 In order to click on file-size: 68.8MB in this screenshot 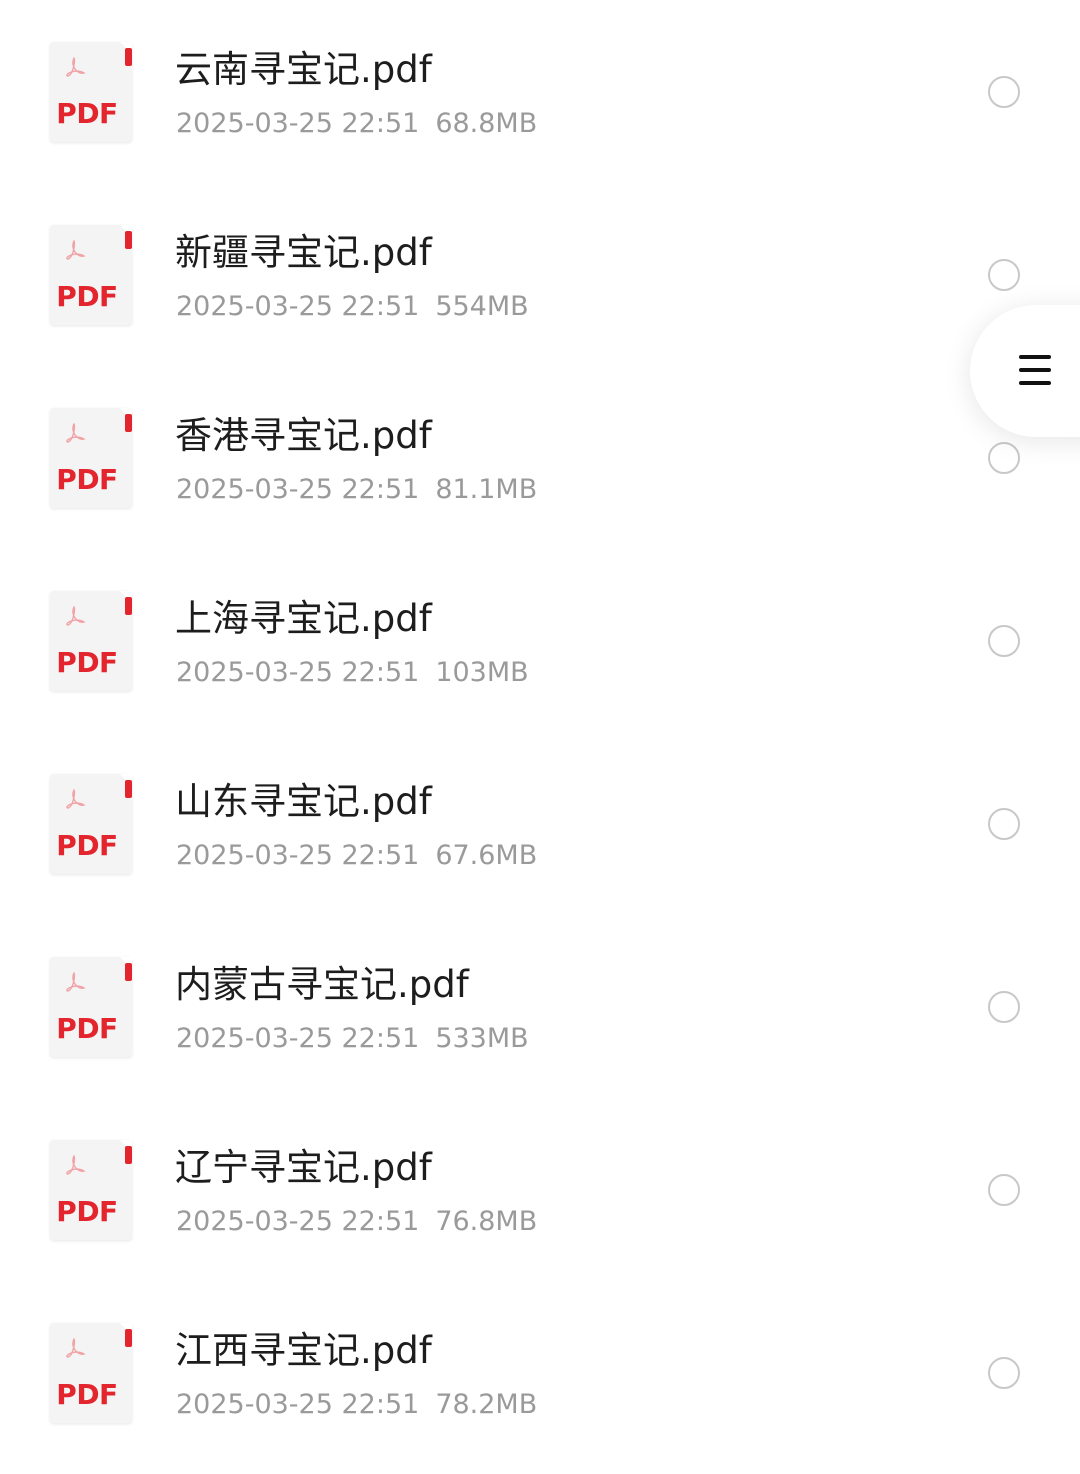, I will do `click(486, 123)`.